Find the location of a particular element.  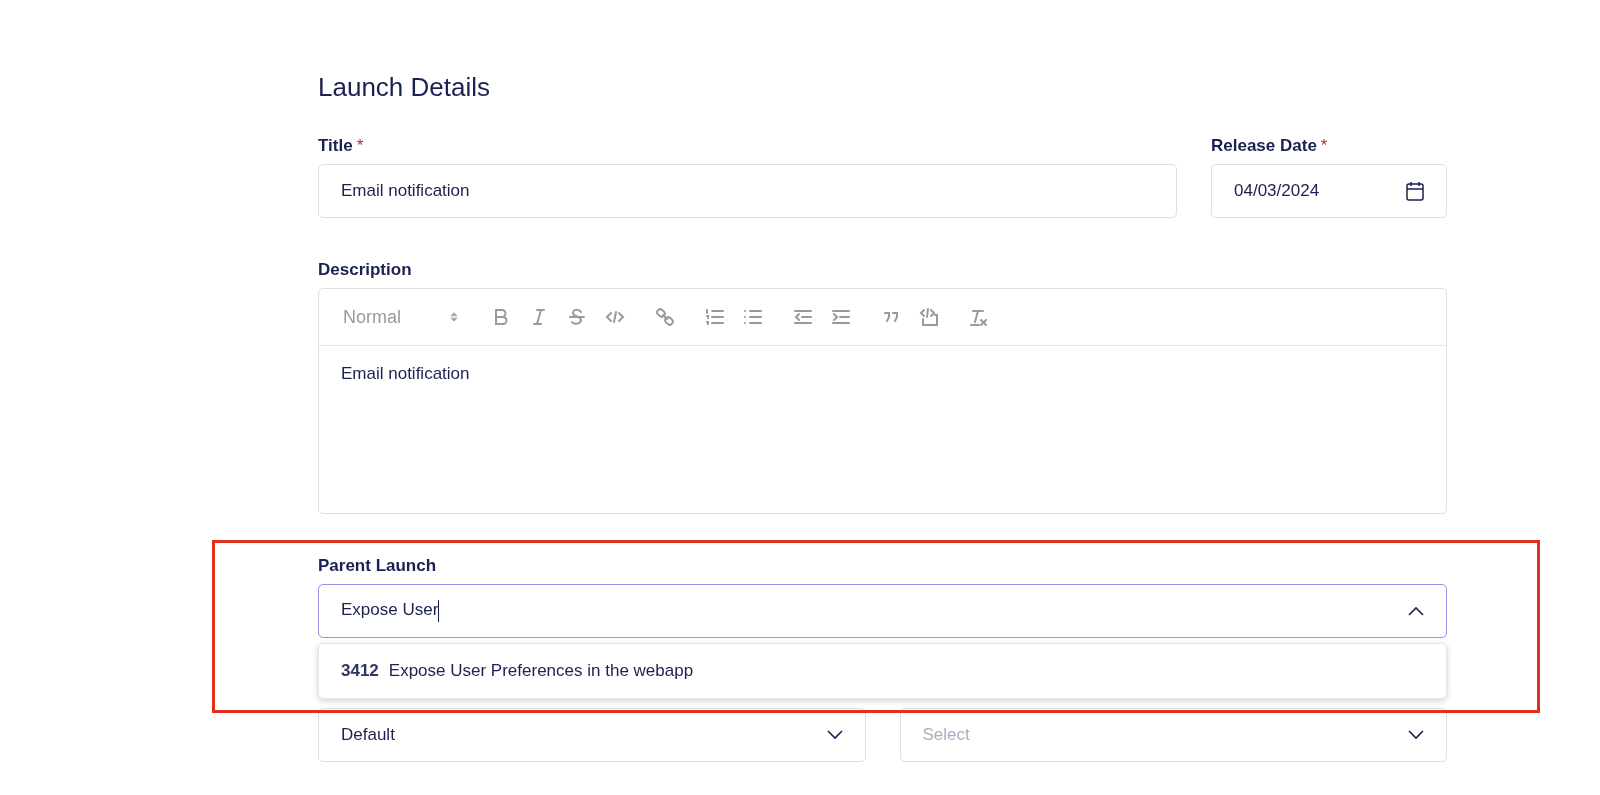

dropdown-option: 3412 Expose User Preferences in the webapp is located at coordinates (882, 671).